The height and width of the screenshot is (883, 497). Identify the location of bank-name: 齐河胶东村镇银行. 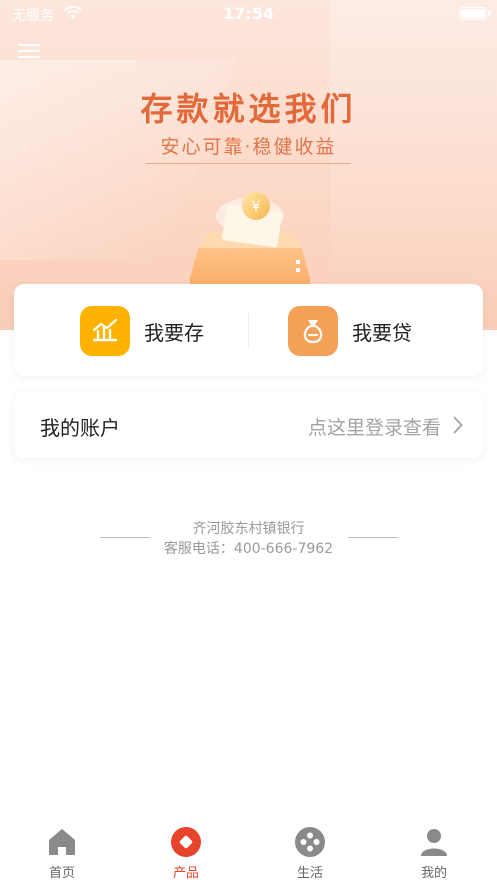
(248, 529).